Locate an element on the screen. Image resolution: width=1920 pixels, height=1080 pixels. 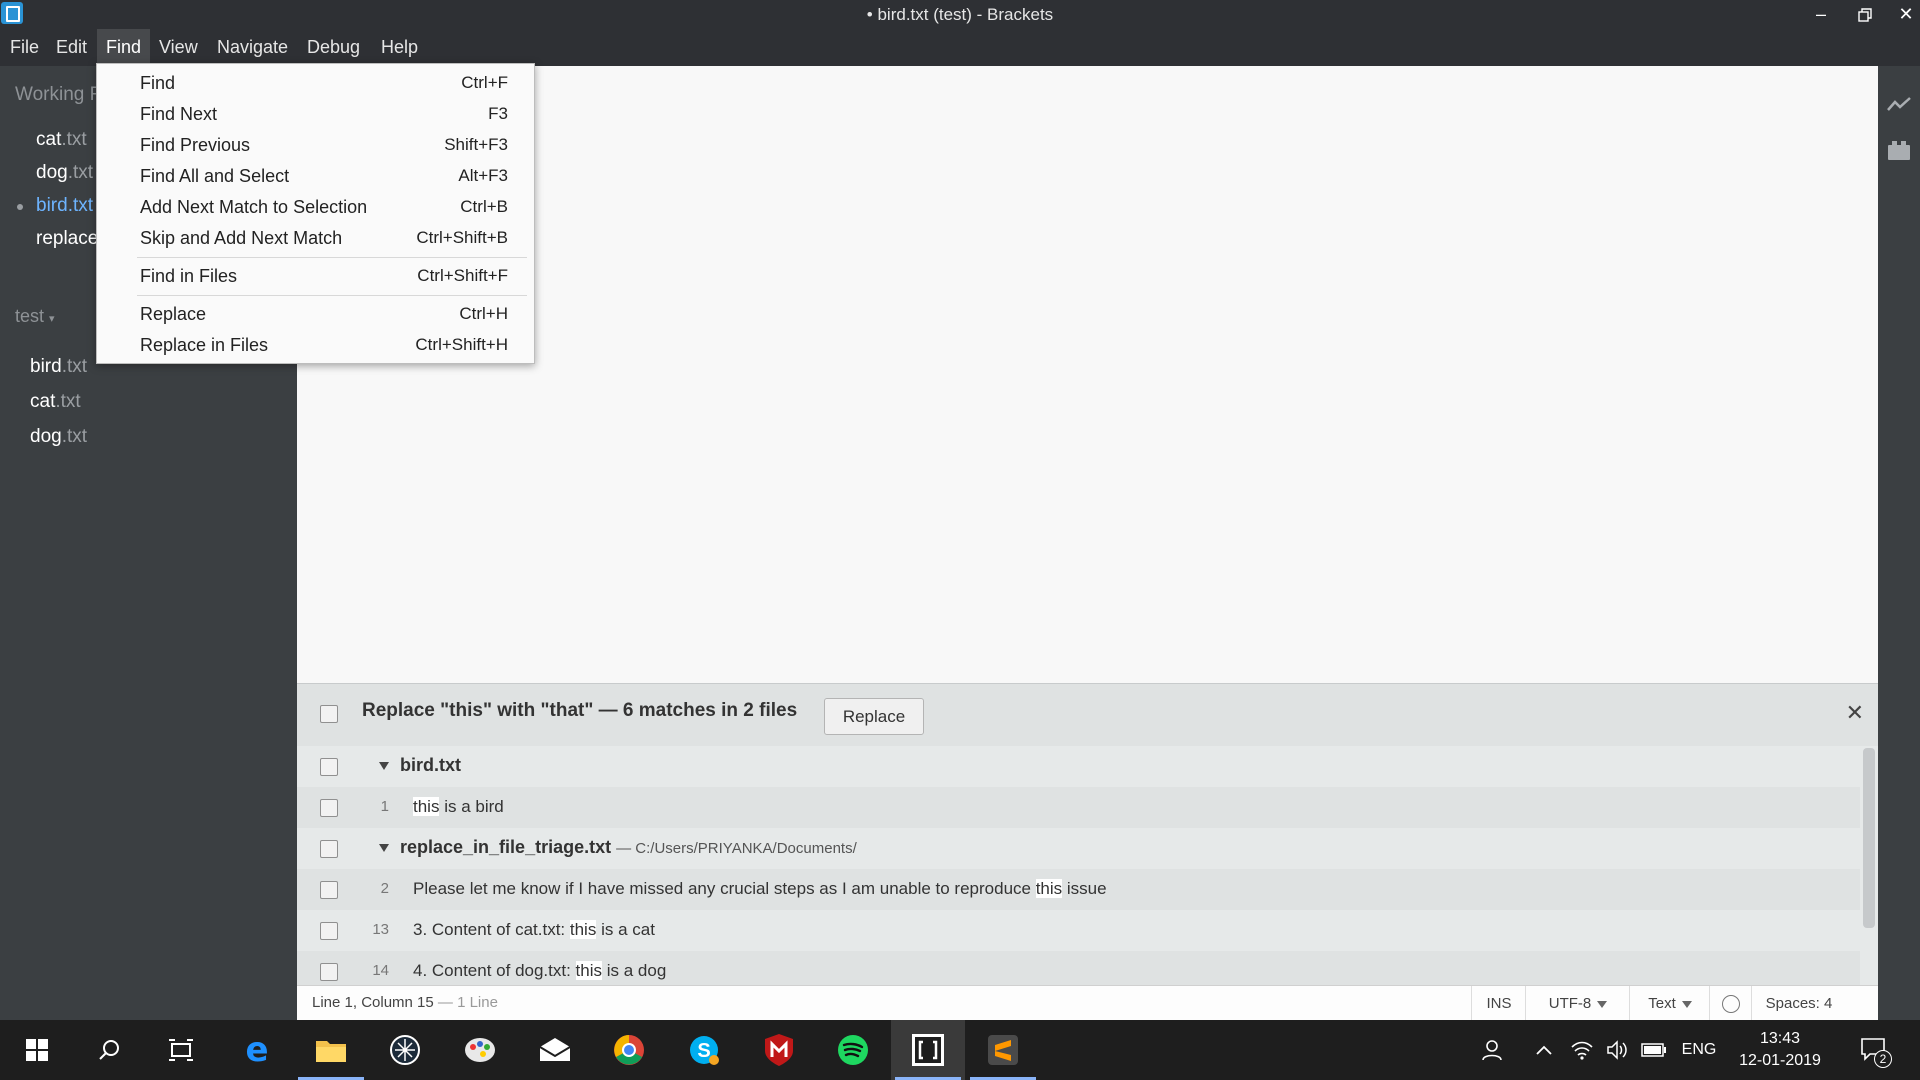
line-number: 2 is located at coordinates (384, 888).